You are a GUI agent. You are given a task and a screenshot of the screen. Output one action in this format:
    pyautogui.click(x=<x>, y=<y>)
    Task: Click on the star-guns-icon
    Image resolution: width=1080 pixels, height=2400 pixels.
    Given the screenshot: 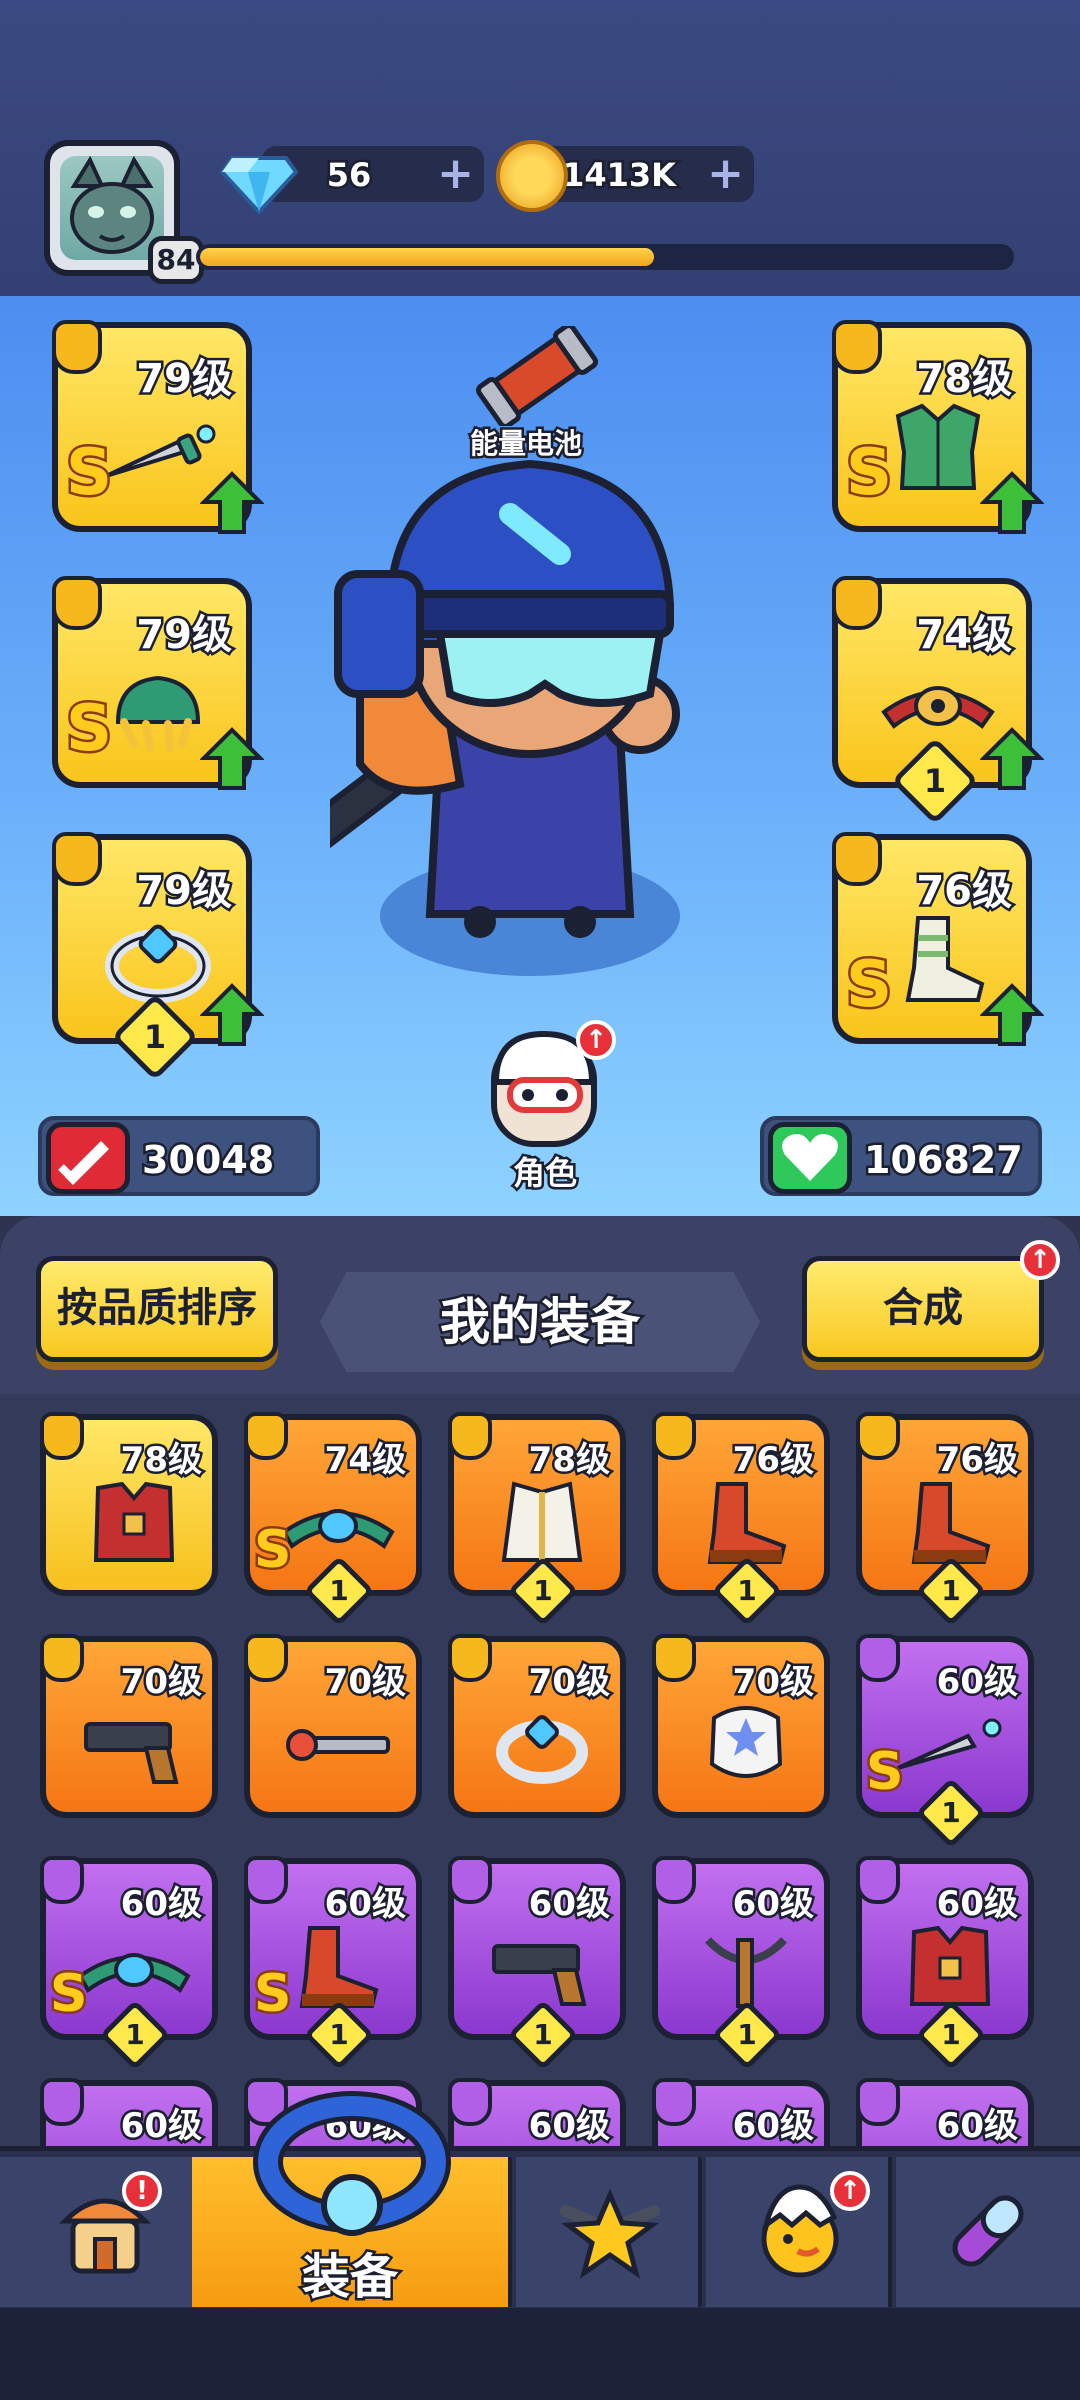 What is the action you would take?
    pyautogui.click(x=610, y=2233)
    